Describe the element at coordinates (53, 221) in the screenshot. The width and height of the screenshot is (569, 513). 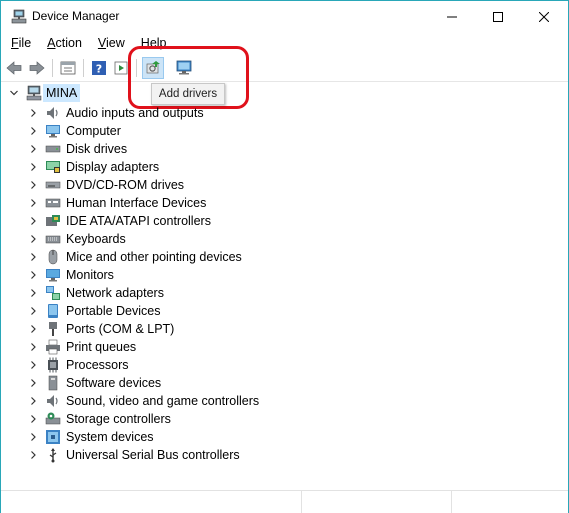
I see `ide-controller-icon` at that location.